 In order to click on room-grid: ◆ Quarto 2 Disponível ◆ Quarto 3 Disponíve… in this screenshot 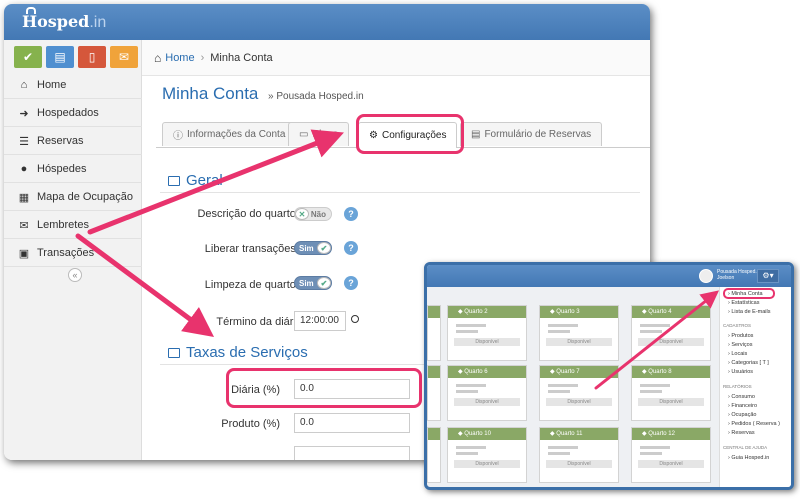, I will do `click(572, 387)`.